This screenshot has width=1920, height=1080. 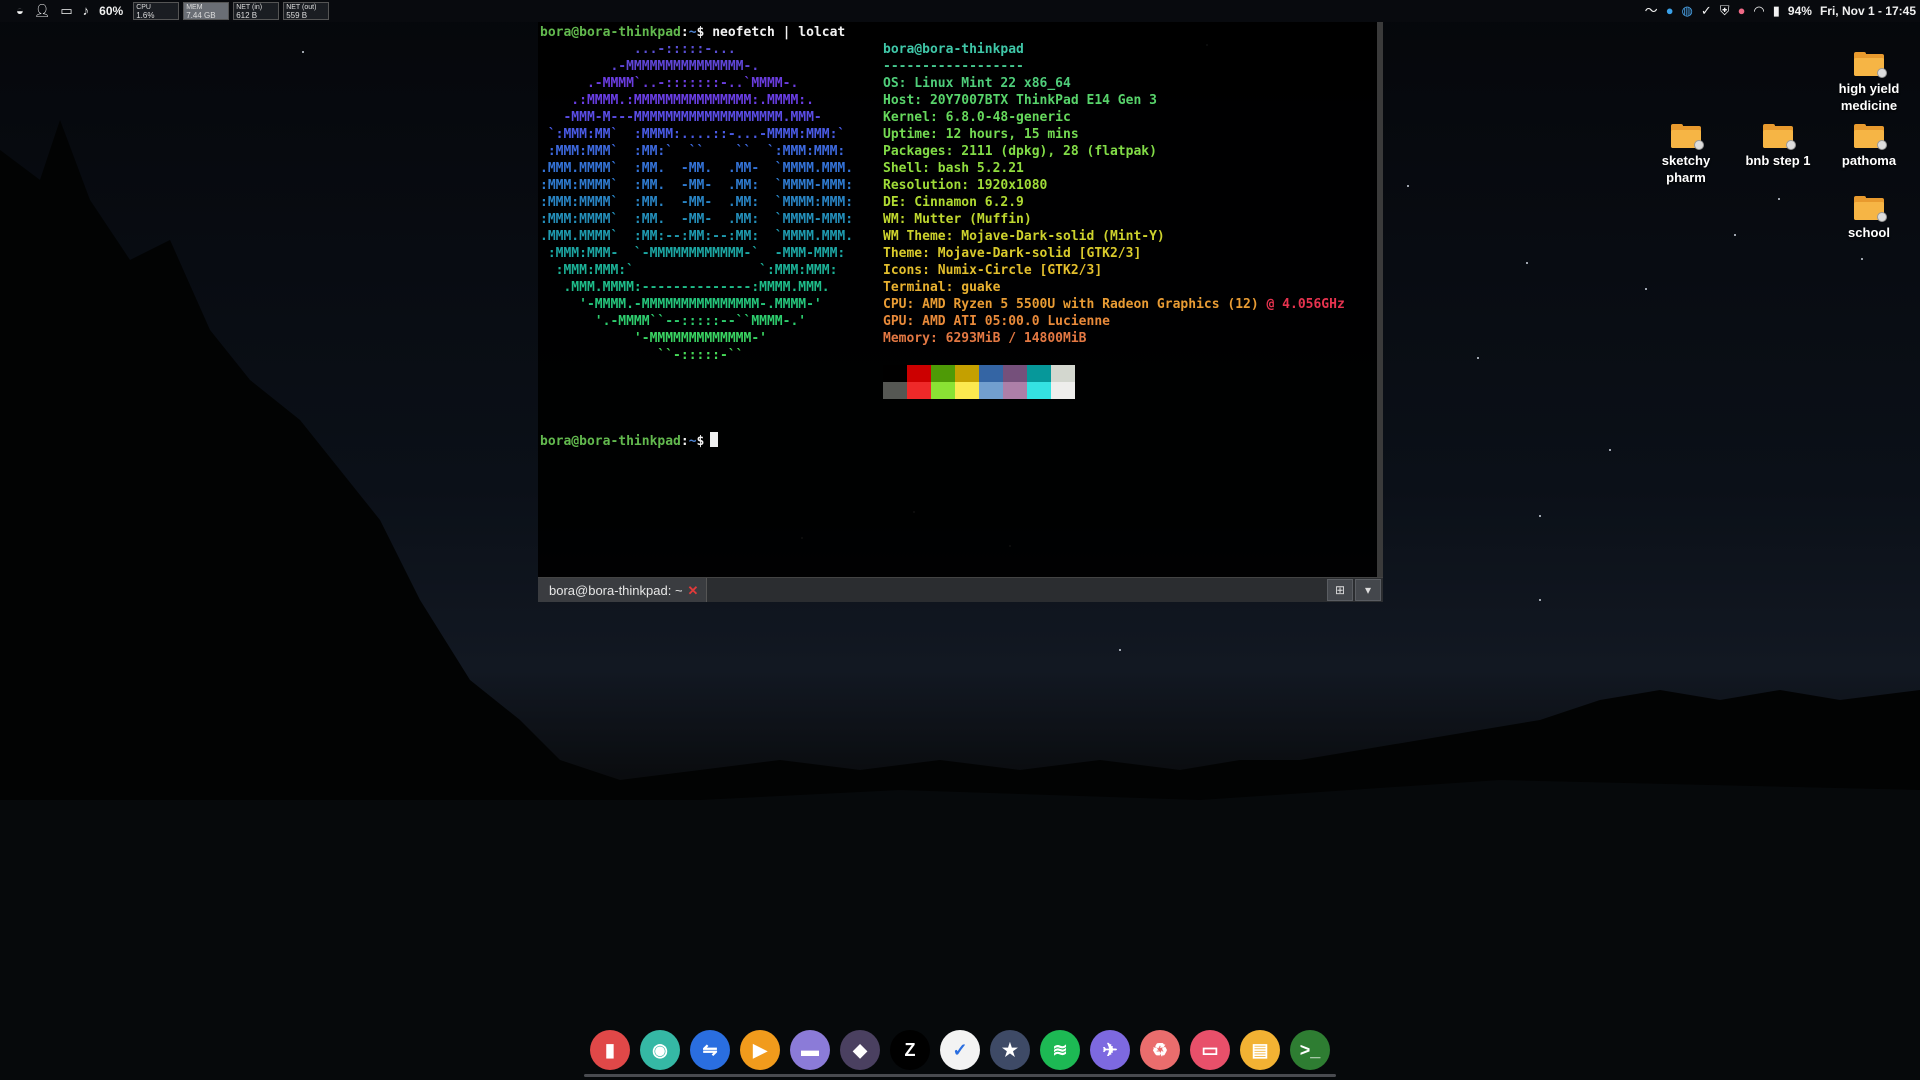 I want to click on shield-icon: ⛨, so click(x=1725, y=11).